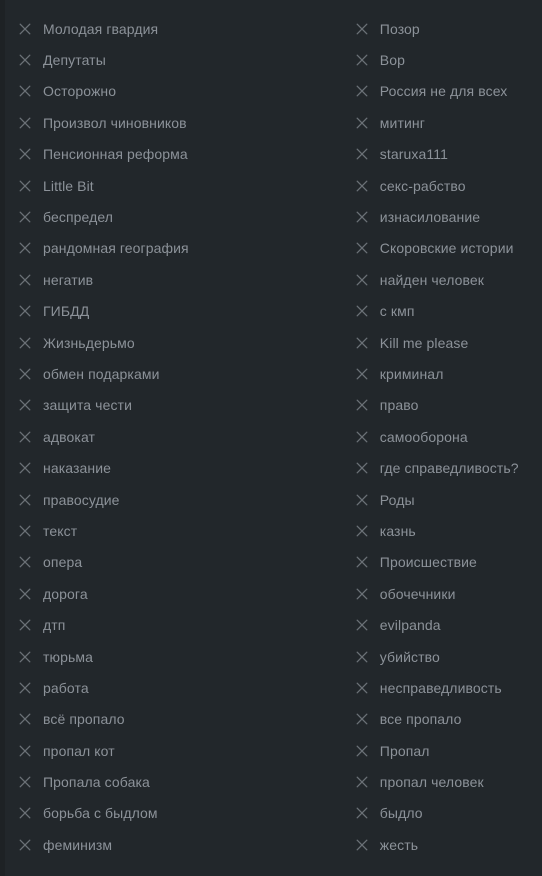 The height and width of the screenshot is (876, 542). What do you see at coordinates (448, 342) in the screenshot?
I see `tag-row: Kill me please` at bounding box center [448, 342].